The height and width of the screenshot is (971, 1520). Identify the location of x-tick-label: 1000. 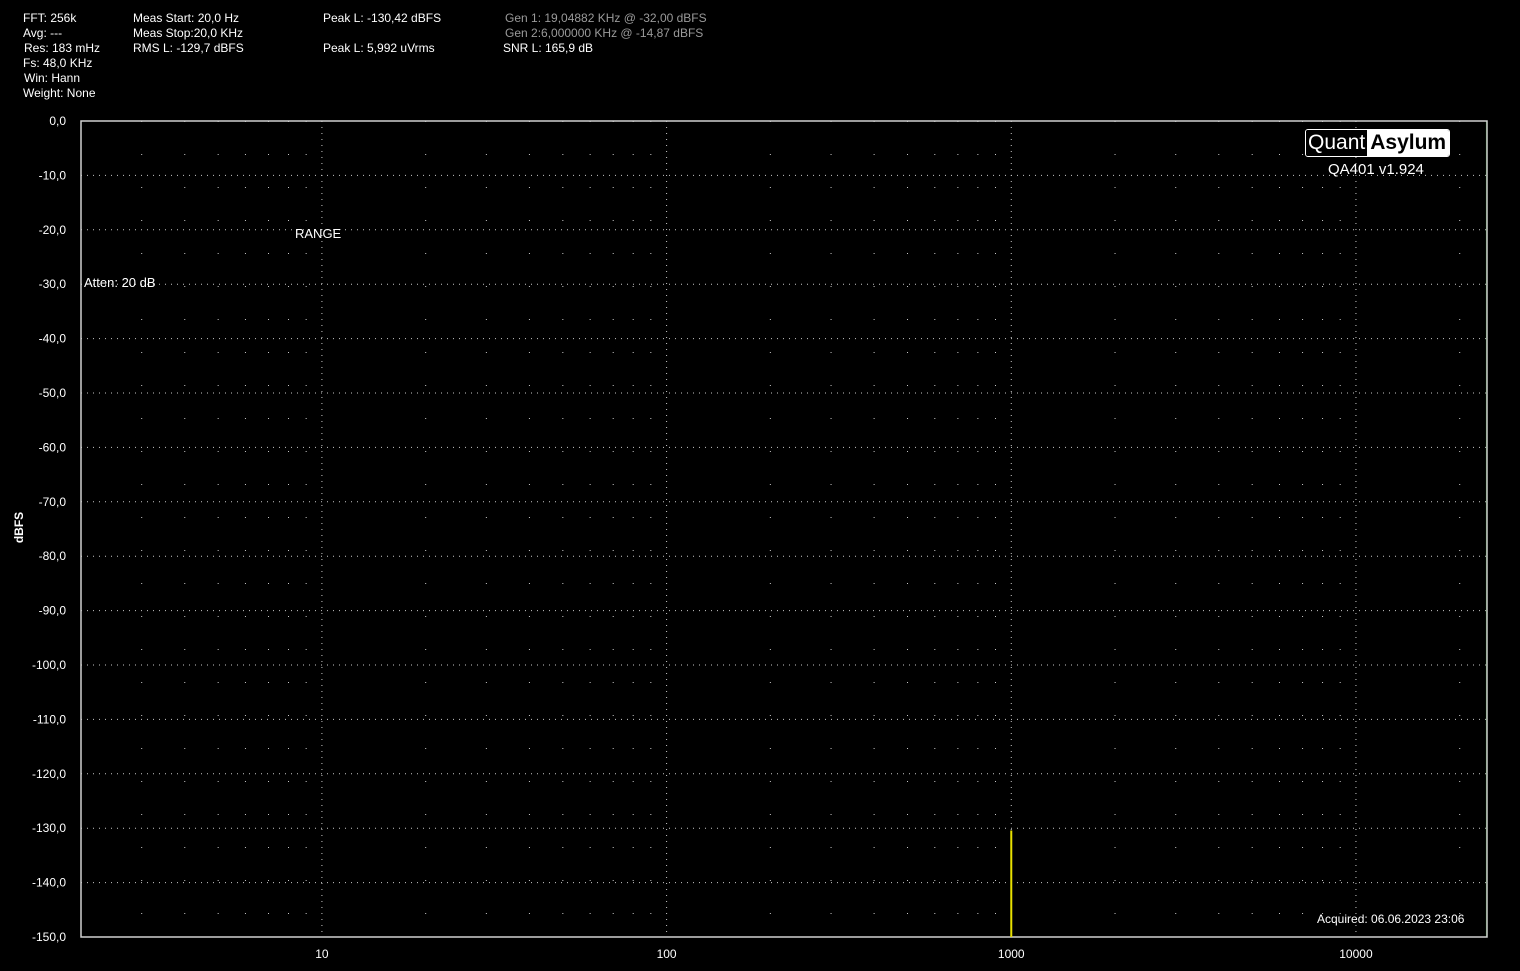
(1011, 954).